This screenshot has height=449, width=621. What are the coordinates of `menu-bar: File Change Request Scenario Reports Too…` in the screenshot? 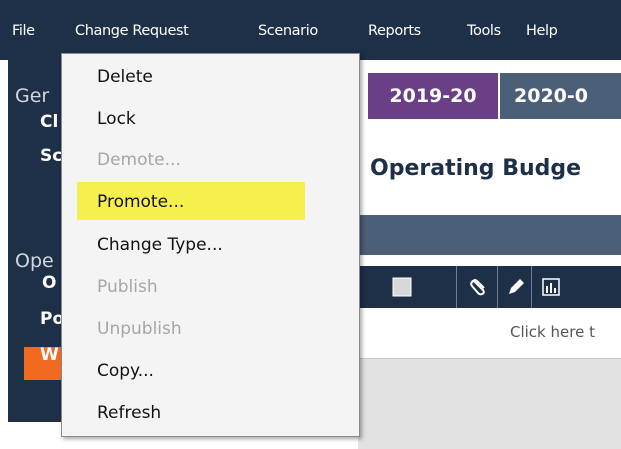 It's located at (310, 30).